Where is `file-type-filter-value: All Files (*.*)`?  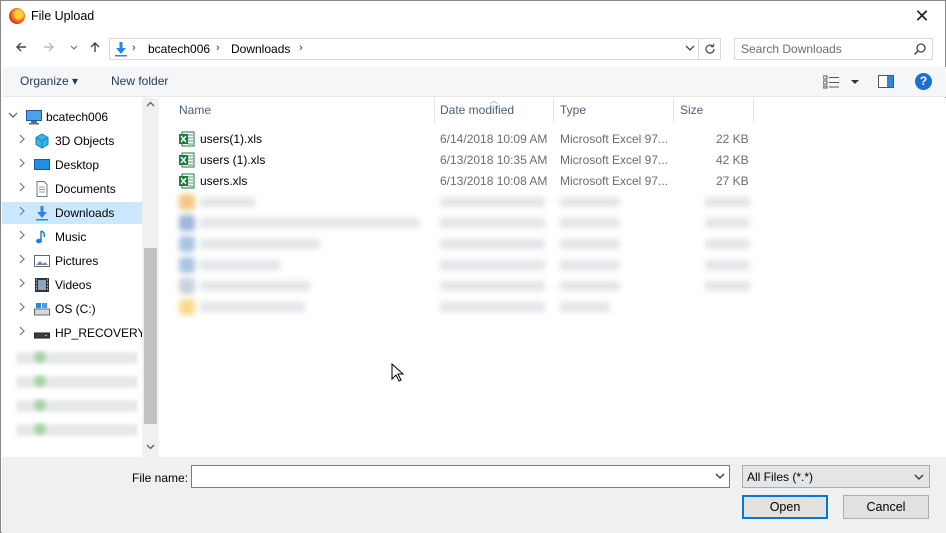
file-type-filter-value: All Files (*.*) is located at coordinates (780, 477).